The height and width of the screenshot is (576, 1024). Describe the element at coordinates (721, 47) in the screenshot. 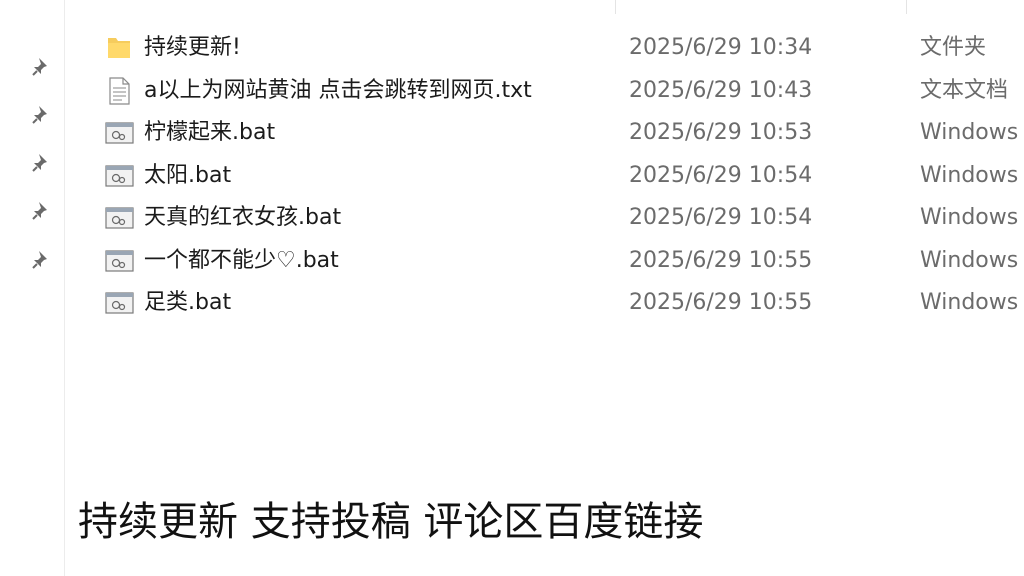

I see `file-date: 2025/6/29 10:34` at that location.